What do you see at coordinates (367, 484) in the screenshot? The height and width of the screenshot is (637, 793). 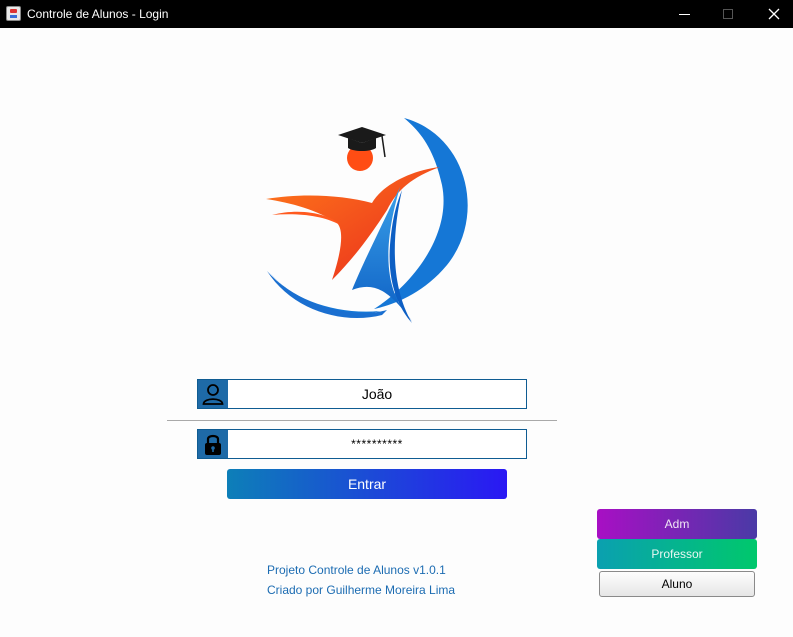 I see `login-button: Entrar` at bounding box center [367, 484].